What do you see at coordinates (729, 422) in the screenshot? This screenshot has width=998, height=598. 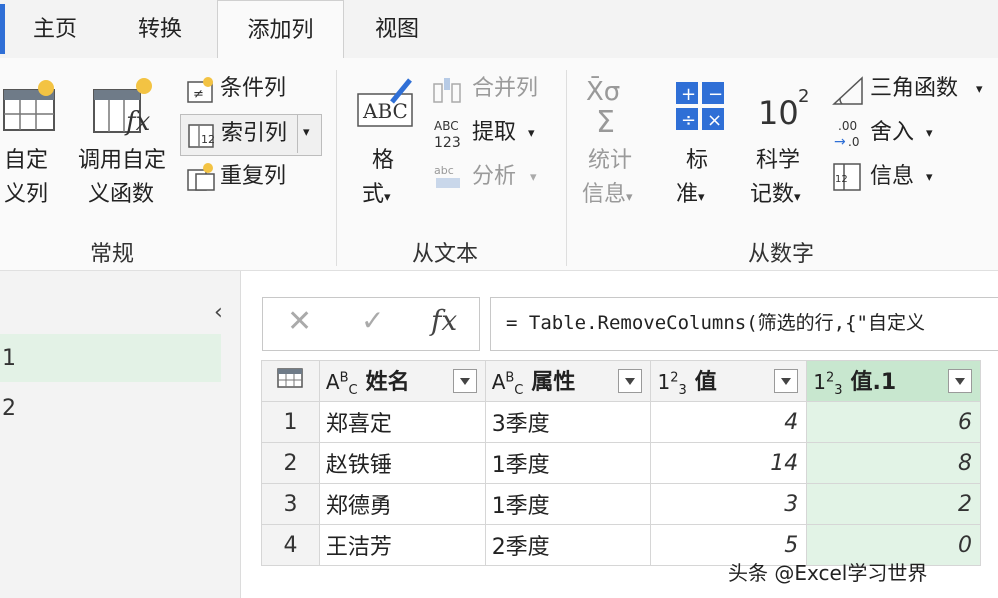 I see `cell-value: 4` at bounding box center [729, 422].